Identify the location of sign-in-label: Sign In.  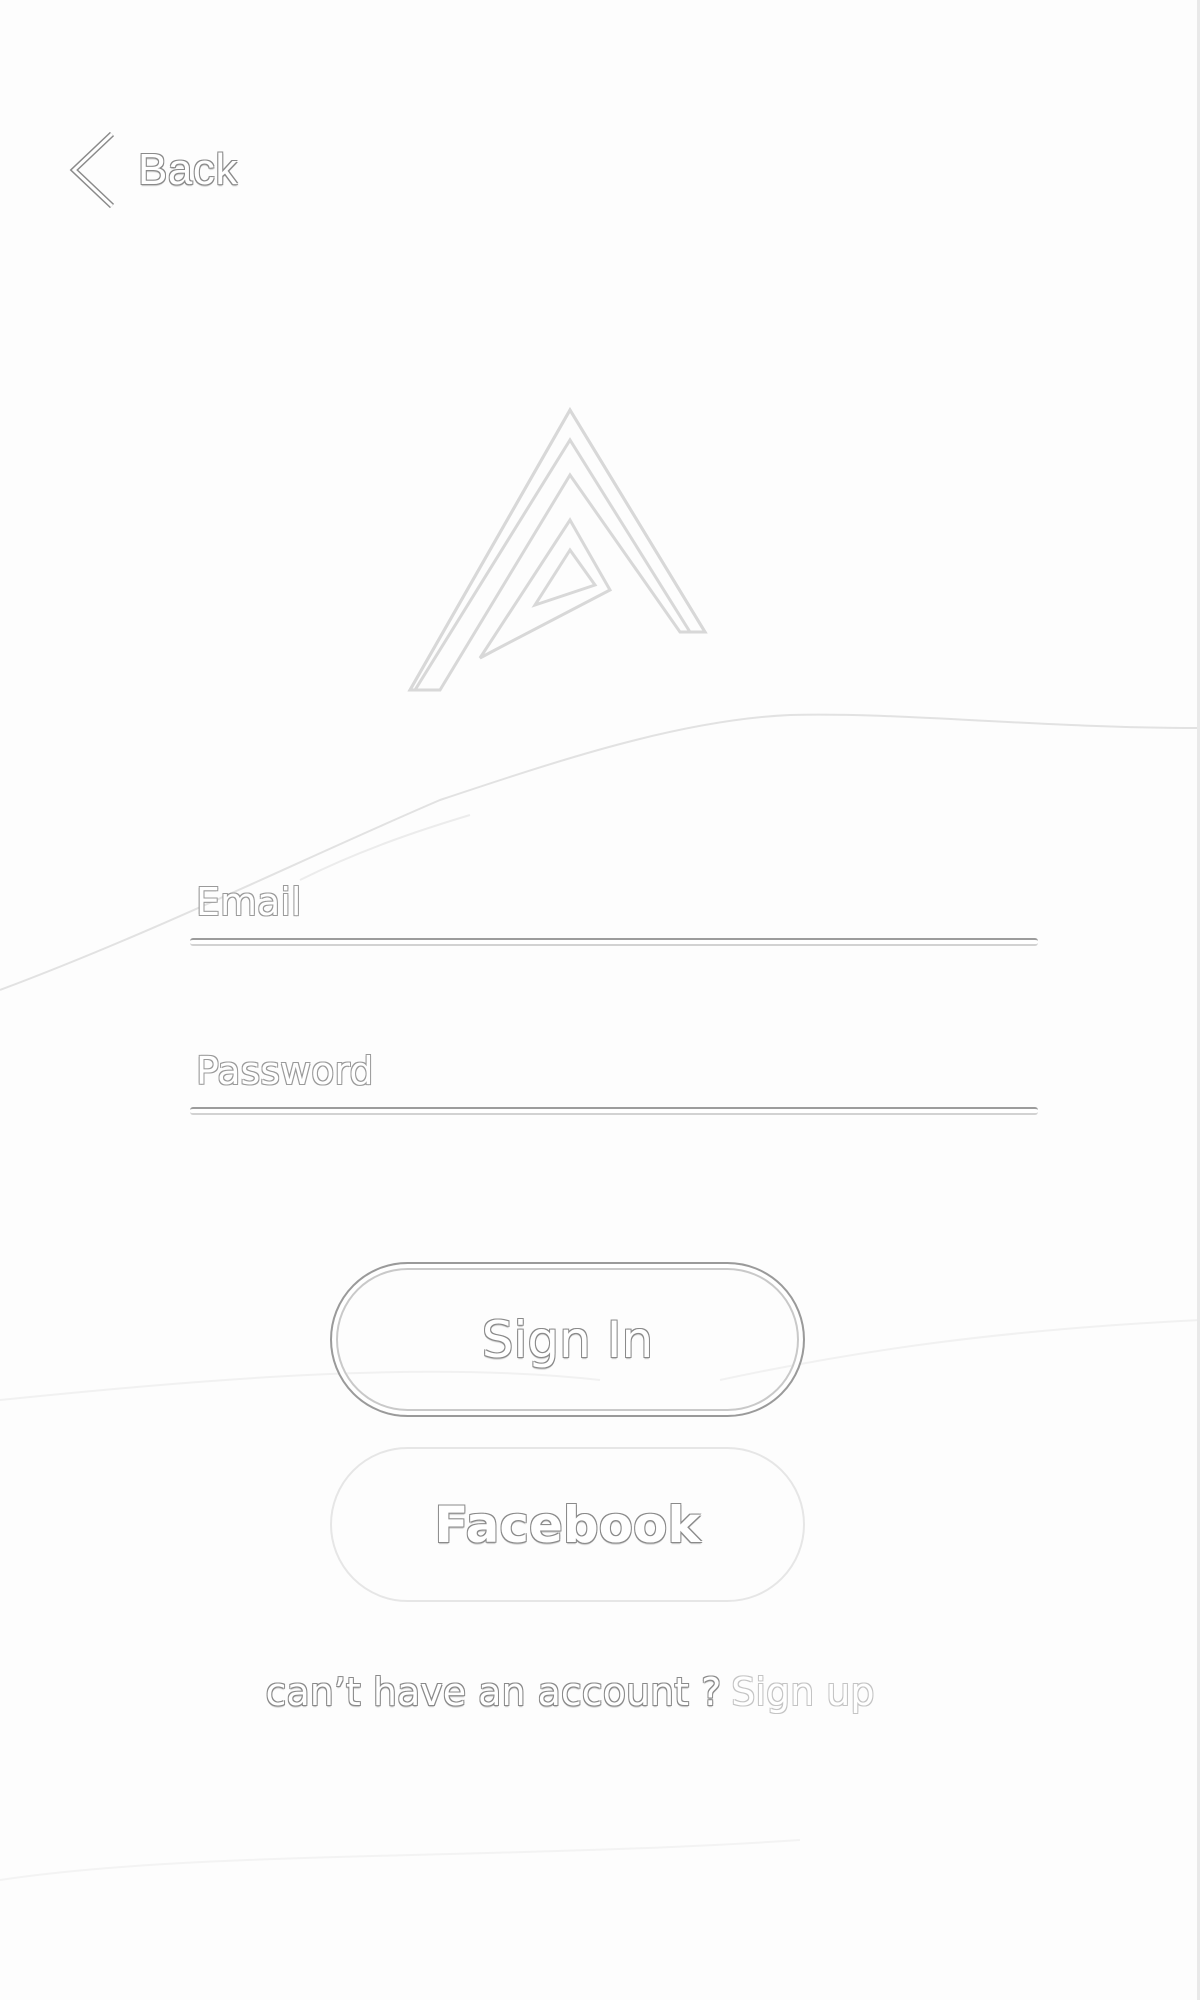
(567, 1339).